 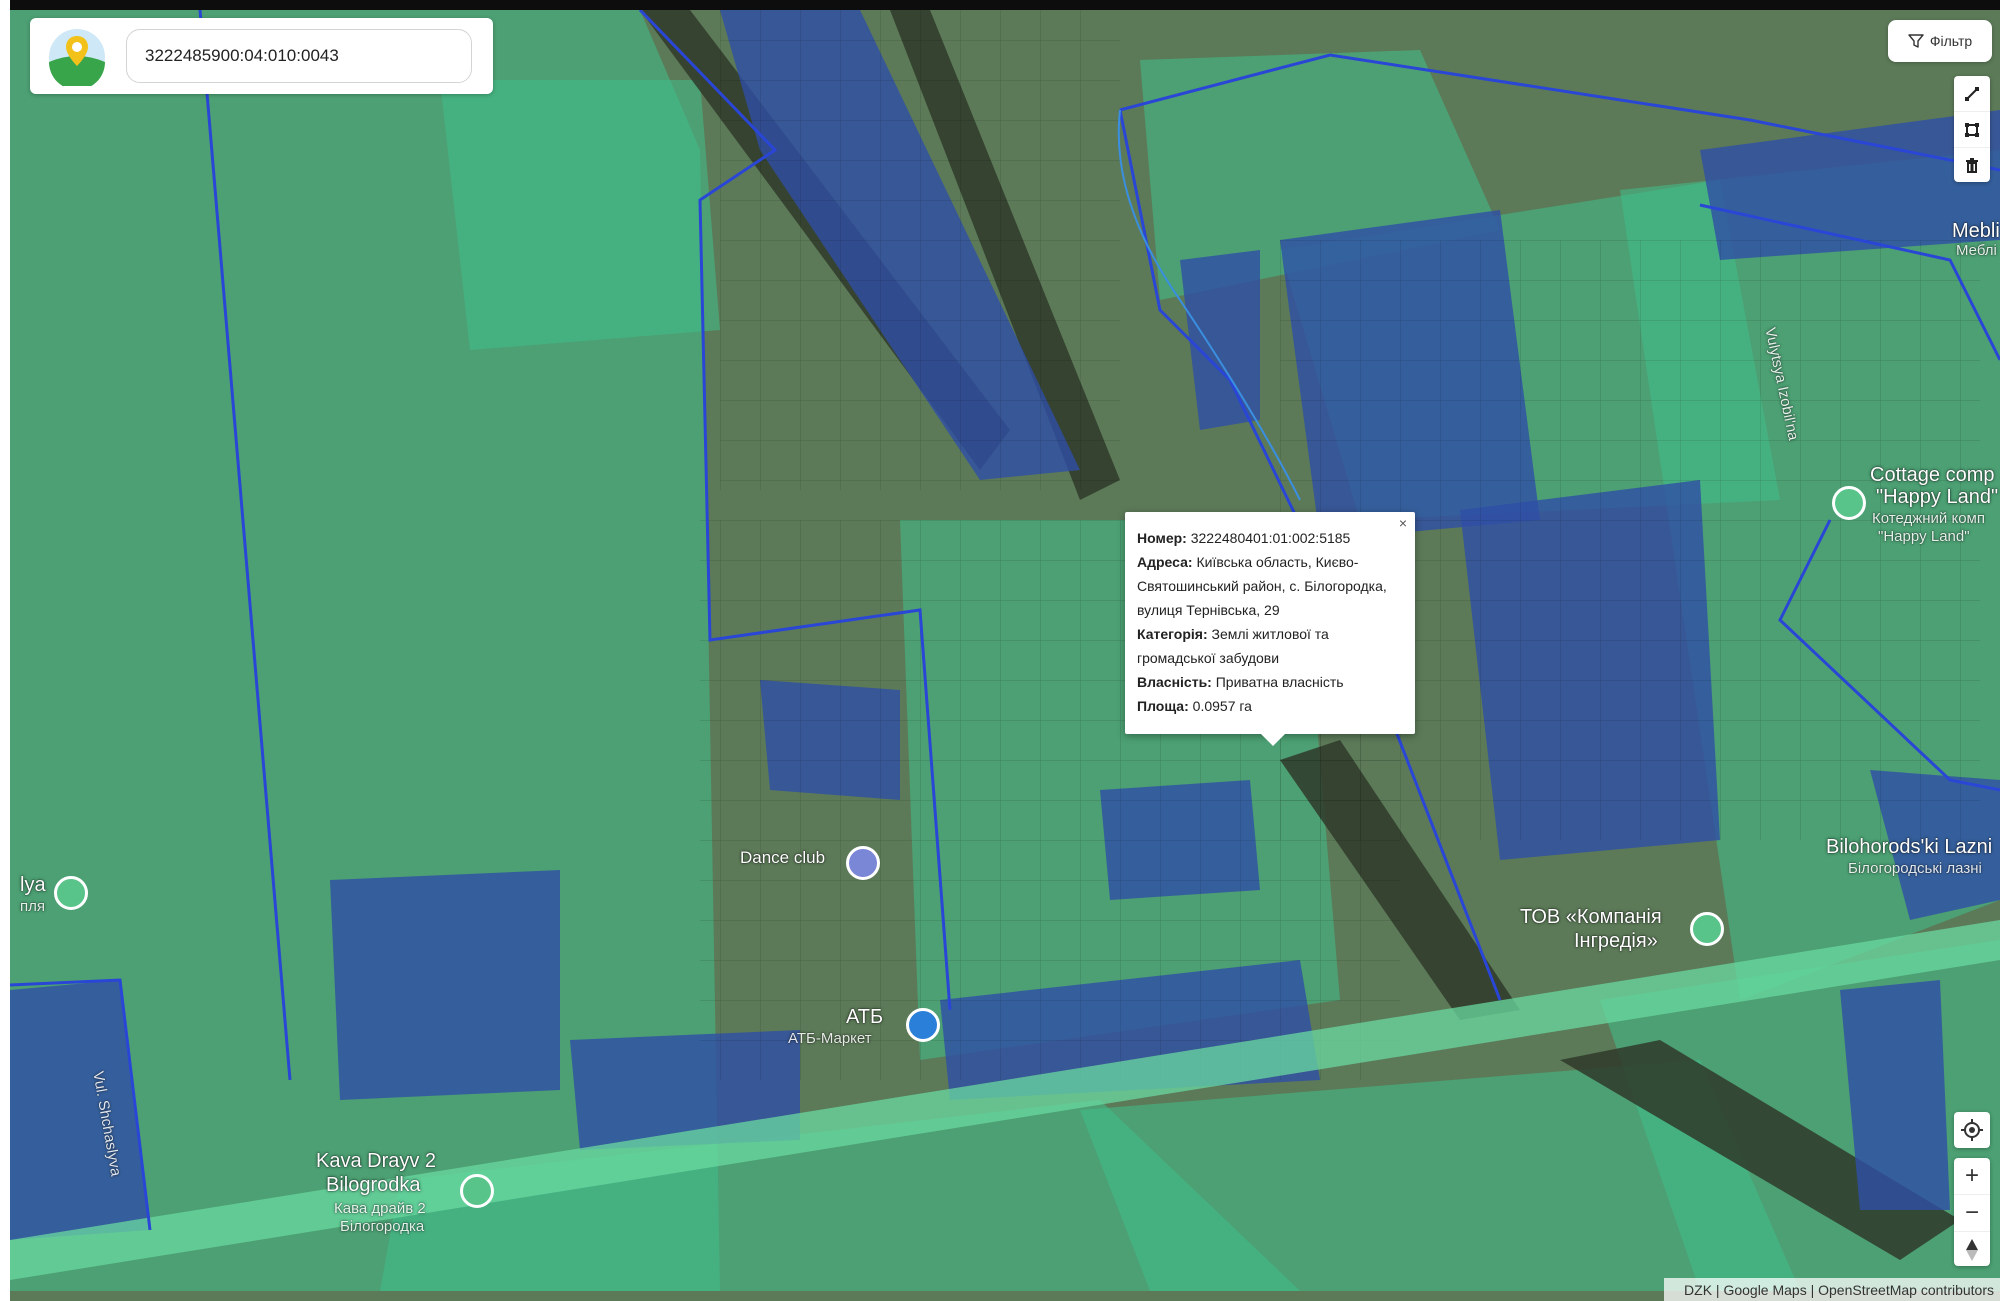 I want to click on label-tov-2: Інгредія», so click(x=1616, y=941).